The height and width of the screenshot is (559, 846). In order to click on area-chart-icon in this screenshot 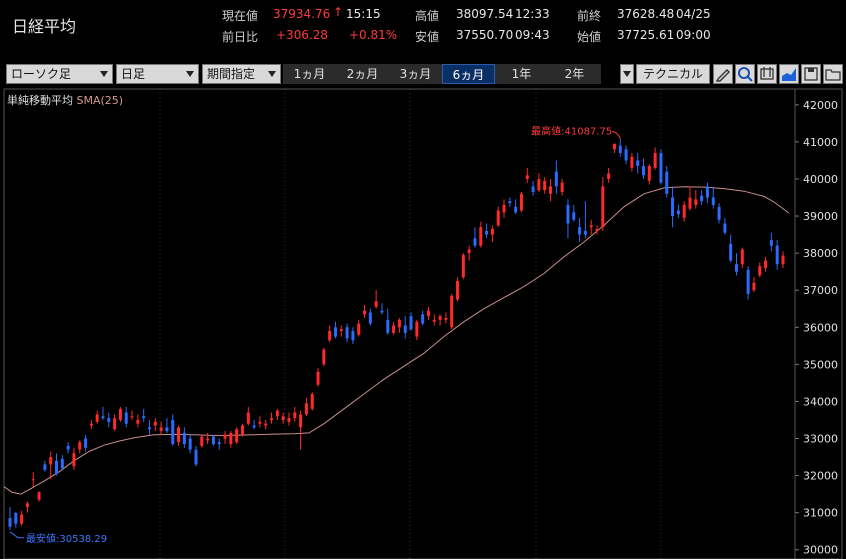, I will do `click(789, 74)`.